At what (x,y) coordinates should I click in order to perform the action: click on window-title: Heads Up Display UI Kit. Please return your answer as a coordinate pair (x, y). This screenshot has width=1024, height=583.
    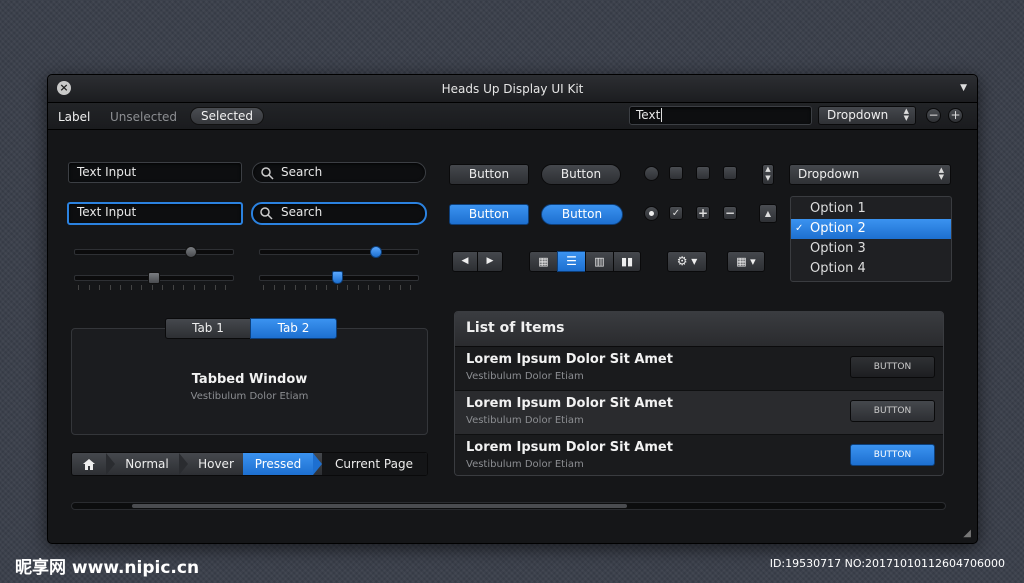
    Looking at the image, I should click on (512, 89).